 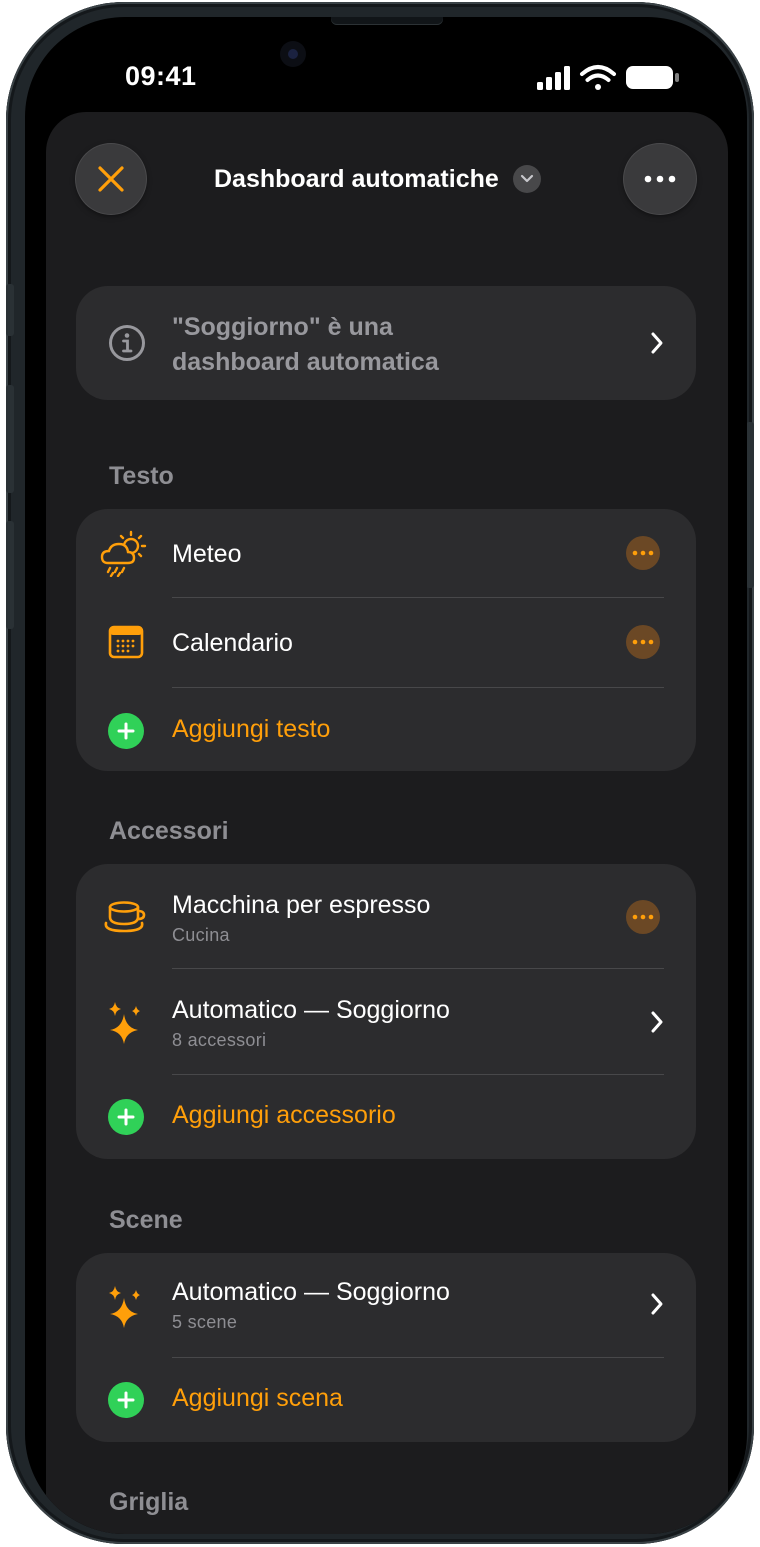 I want to click on status-icons, so click(x=610, y=78).